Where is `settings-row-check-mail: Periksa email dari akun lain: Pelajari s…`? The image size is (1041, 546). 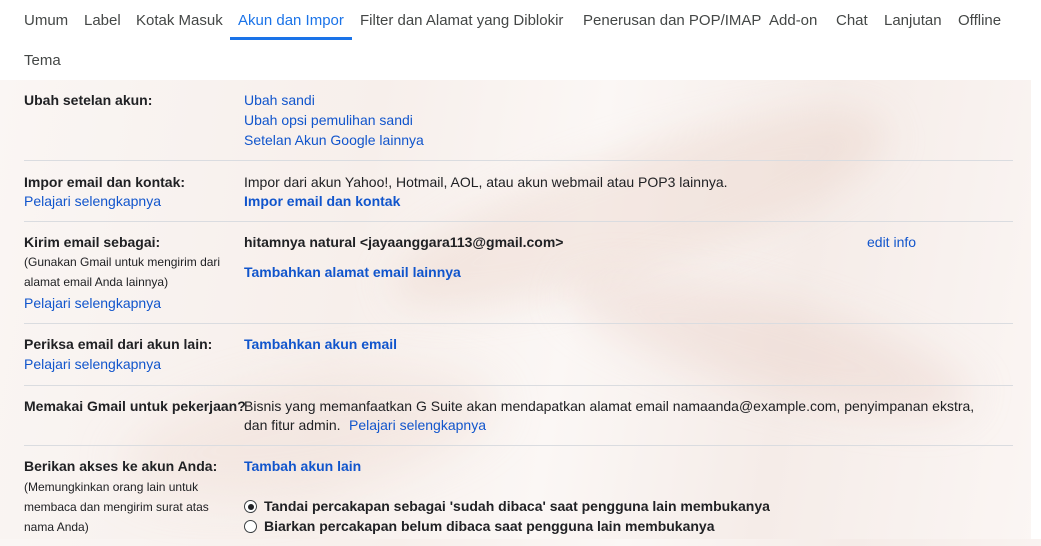
settings-row-check-mail: Periksa email dari akun lain: Pelajari s… is located at coordinates (518, 355).